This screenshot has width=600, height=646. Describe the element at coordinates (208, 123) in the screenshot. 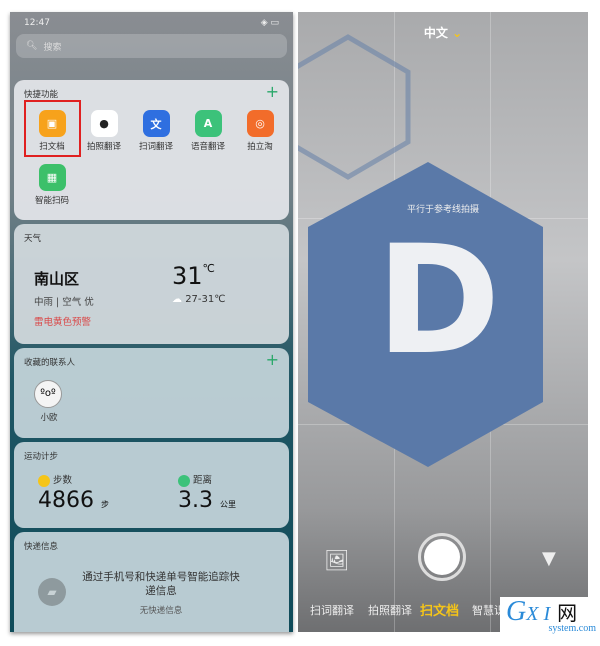

I see `voice-translate-icon: A` at that location.